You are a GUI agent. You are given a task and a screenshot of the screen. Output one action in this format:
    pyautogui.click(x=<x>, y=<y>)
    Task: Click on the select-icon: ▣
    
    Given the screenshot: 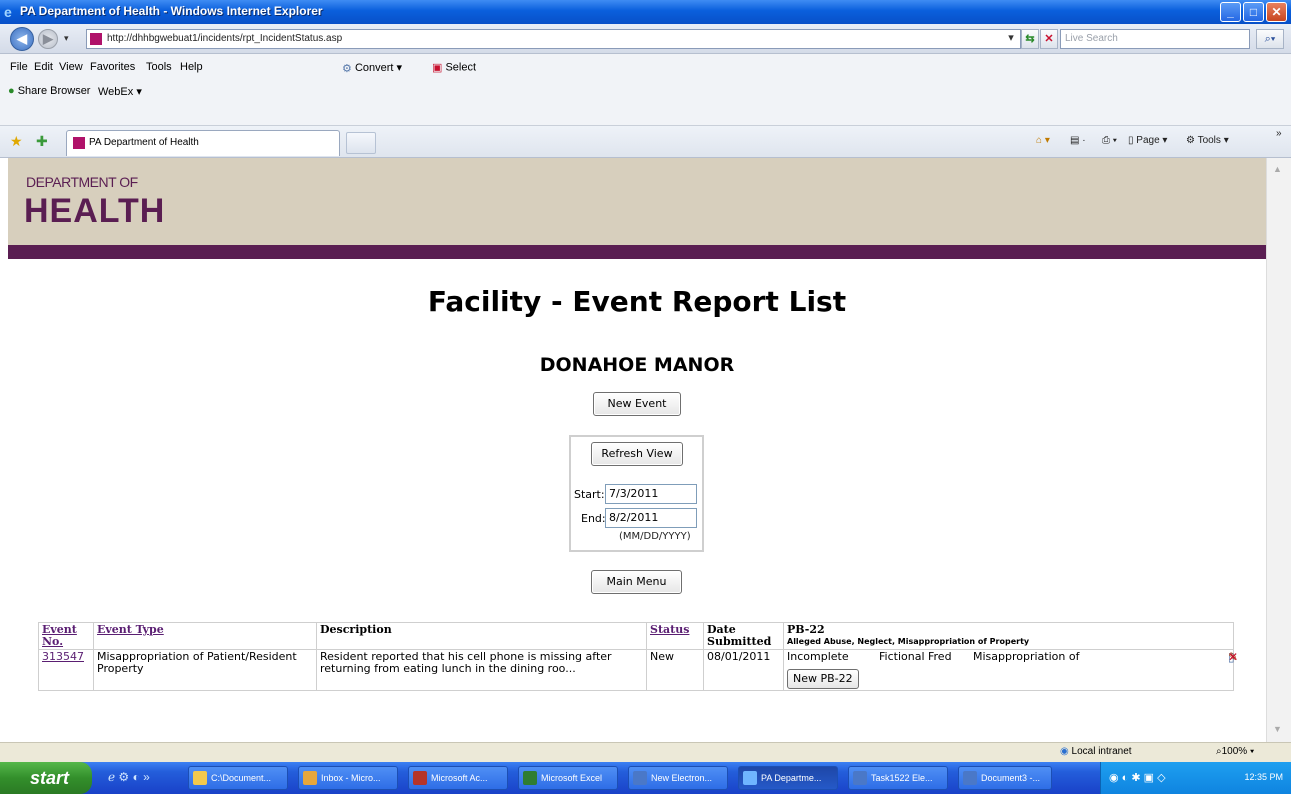 What is the action you would take?
    pyautogui.click(x=437, y=68)
    